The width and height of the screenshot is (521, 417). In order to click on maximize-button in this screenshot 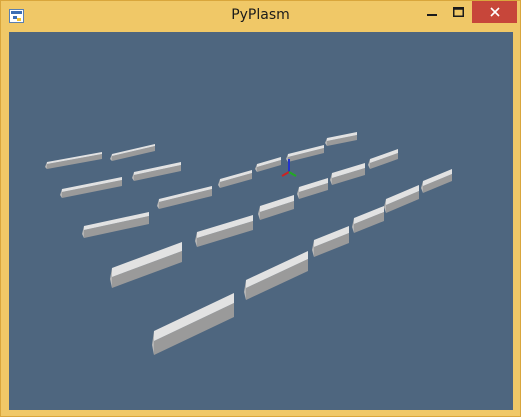, I will do `click(458, 12)`.